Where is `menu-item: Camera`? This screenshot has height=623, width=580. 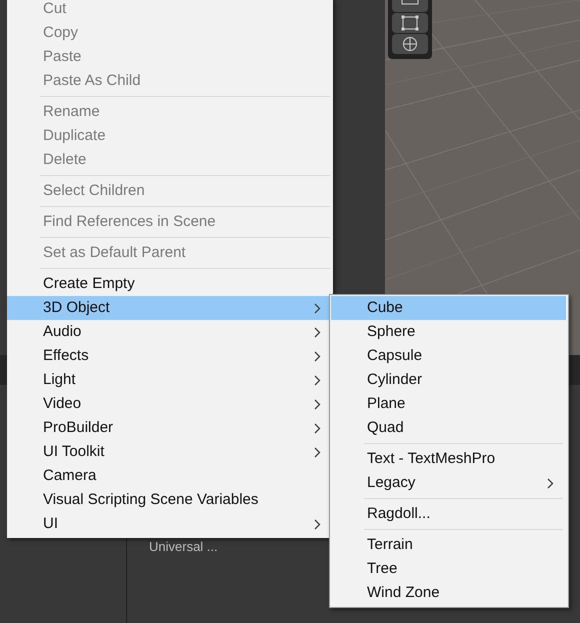
menu-item: Camera is located at coordinates (170, 476).